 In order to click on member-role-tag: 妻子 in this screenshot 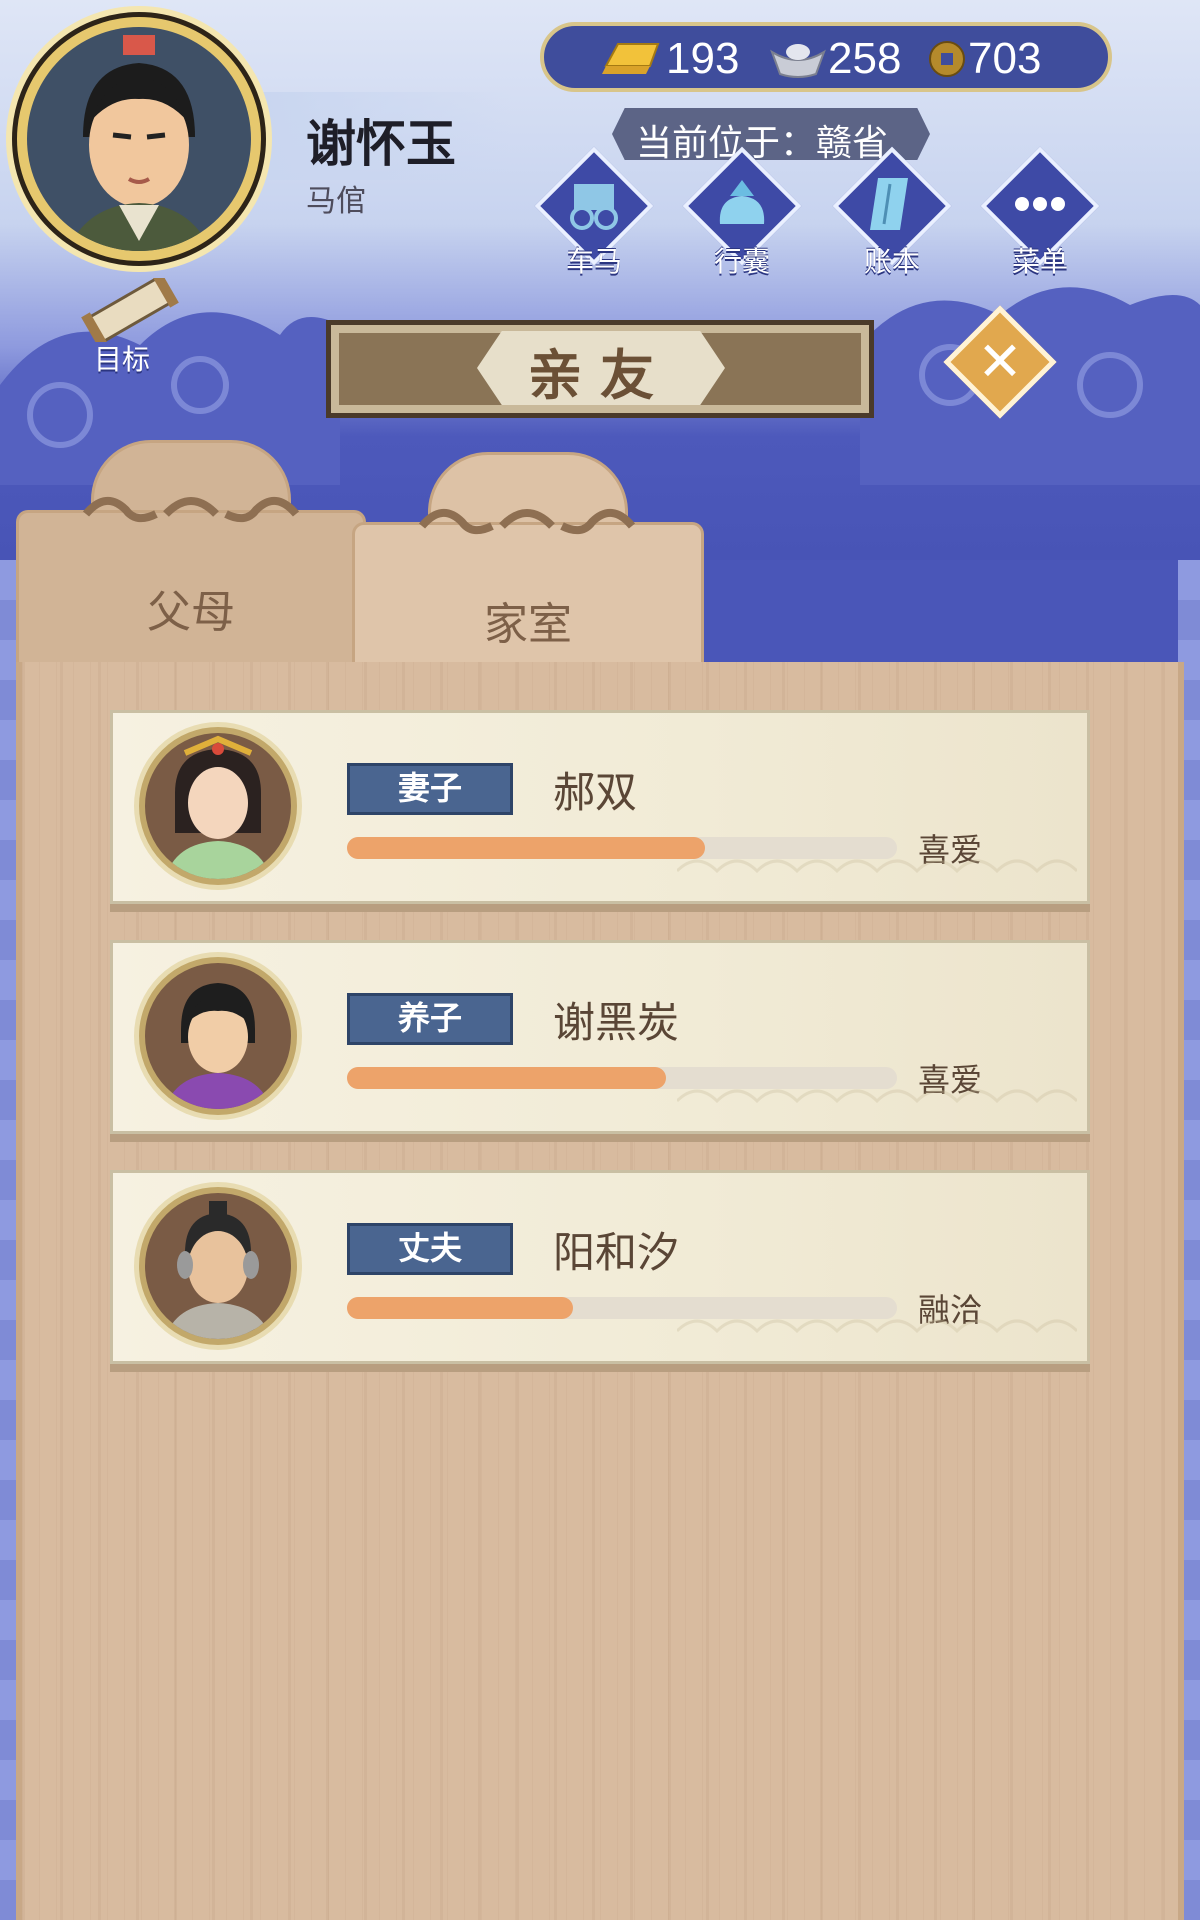, I will do `click(430, 789)`.